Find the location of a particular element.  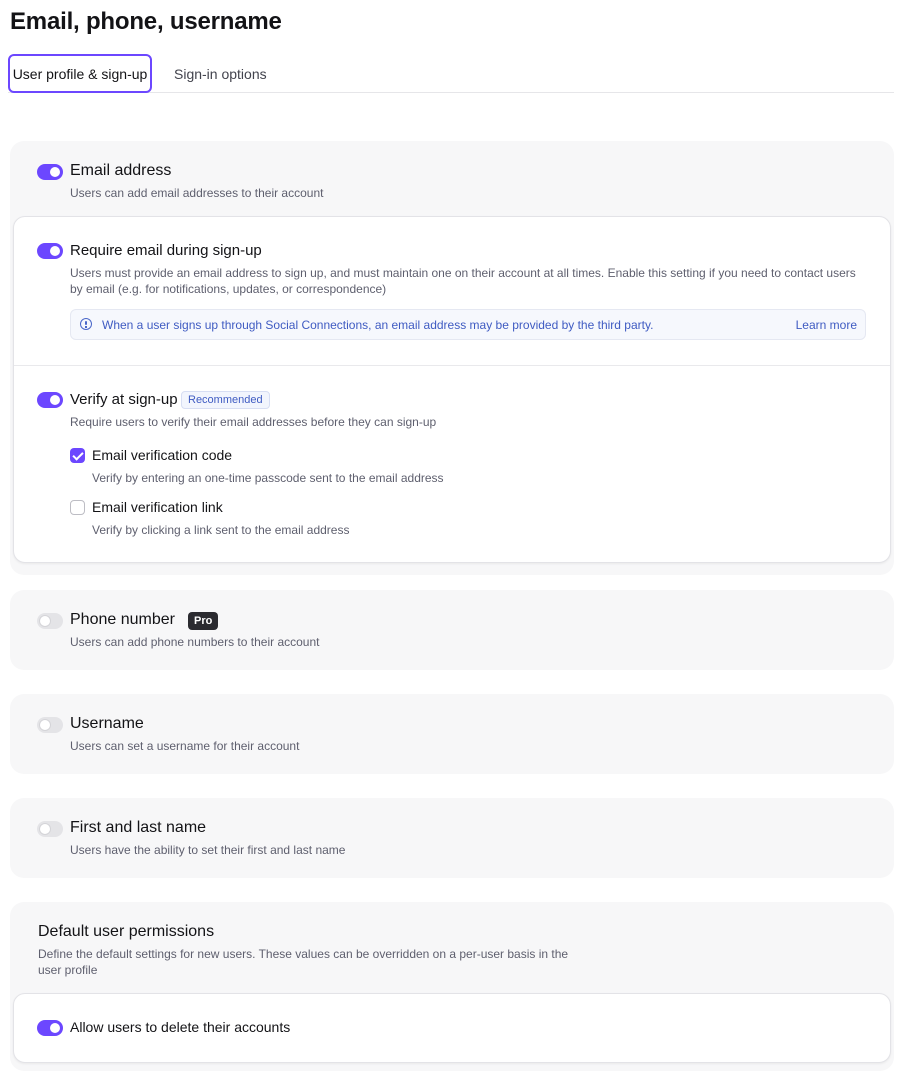

first-last-name-title: First and last name is located at coordinates (138, 827).